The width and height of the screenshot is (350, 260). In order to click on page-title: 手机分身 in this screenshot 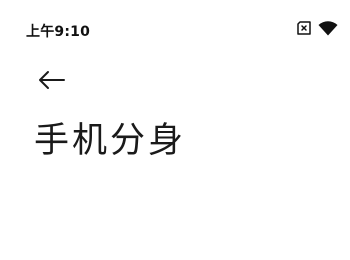, I will do `click(110, 141)`.